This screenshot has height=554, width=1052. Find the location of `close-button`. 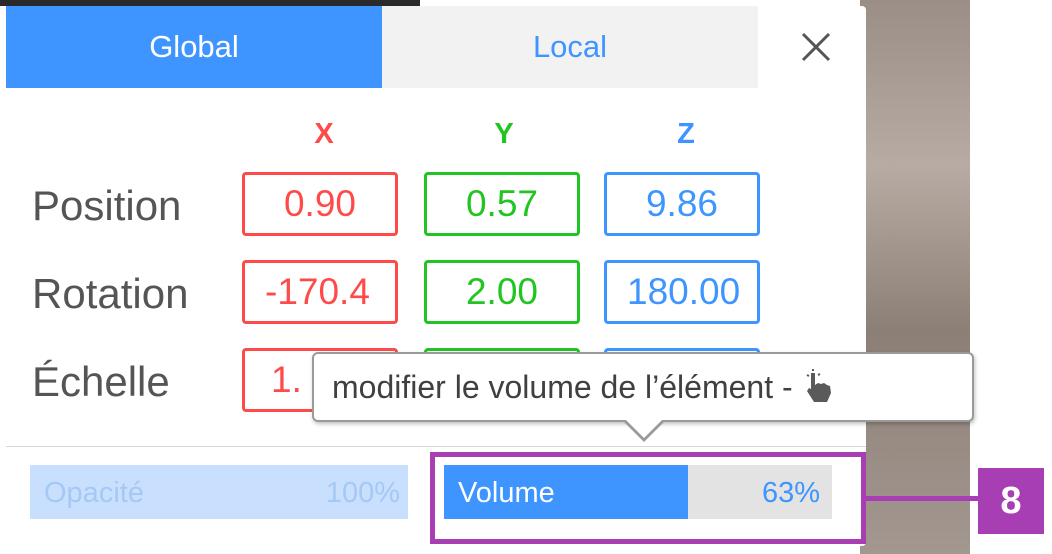

close-button is located at coordinates (816, 47).